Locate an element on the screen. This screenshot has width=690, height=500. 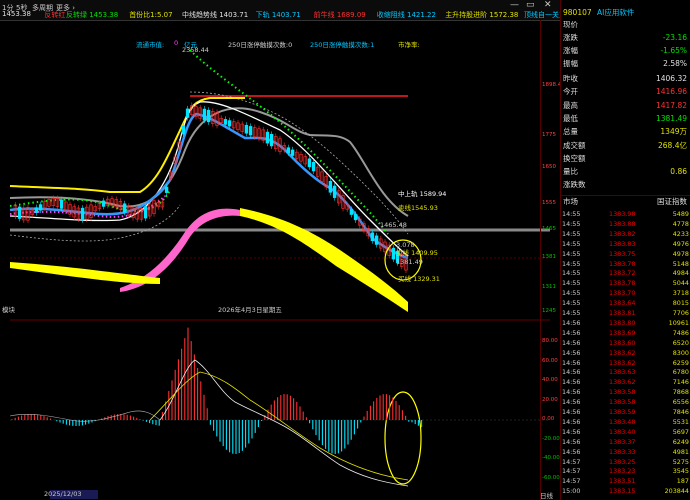
yellow-ribbon-left is located at coordinates (85, 273).